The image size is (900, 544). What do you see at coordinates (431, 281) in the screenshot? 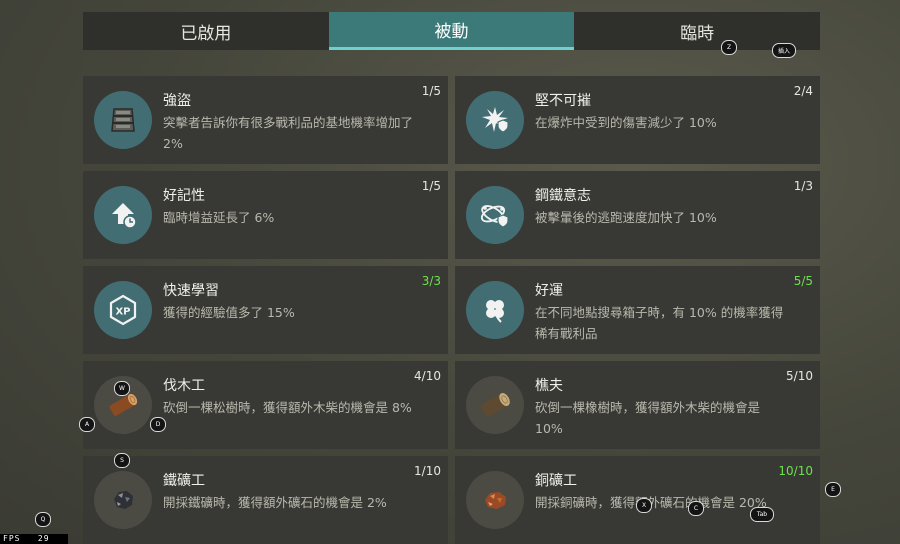
I see `perk-level: 3/3` at bounding box center [431, 281].